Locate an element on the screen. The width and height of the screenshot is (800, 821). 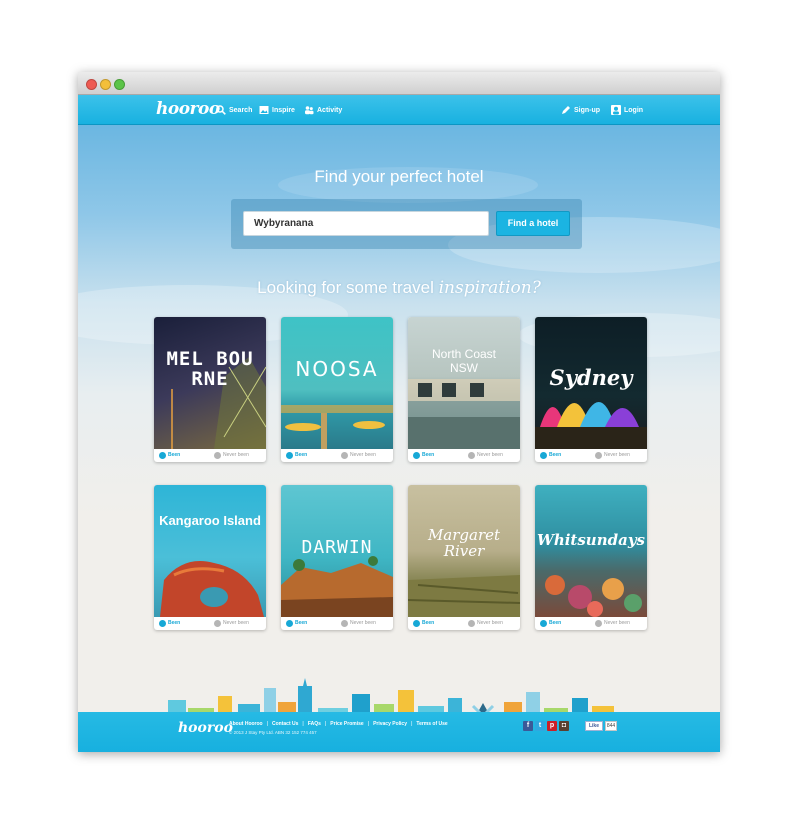
minimize-window-button is located at coordinates (105, 84).